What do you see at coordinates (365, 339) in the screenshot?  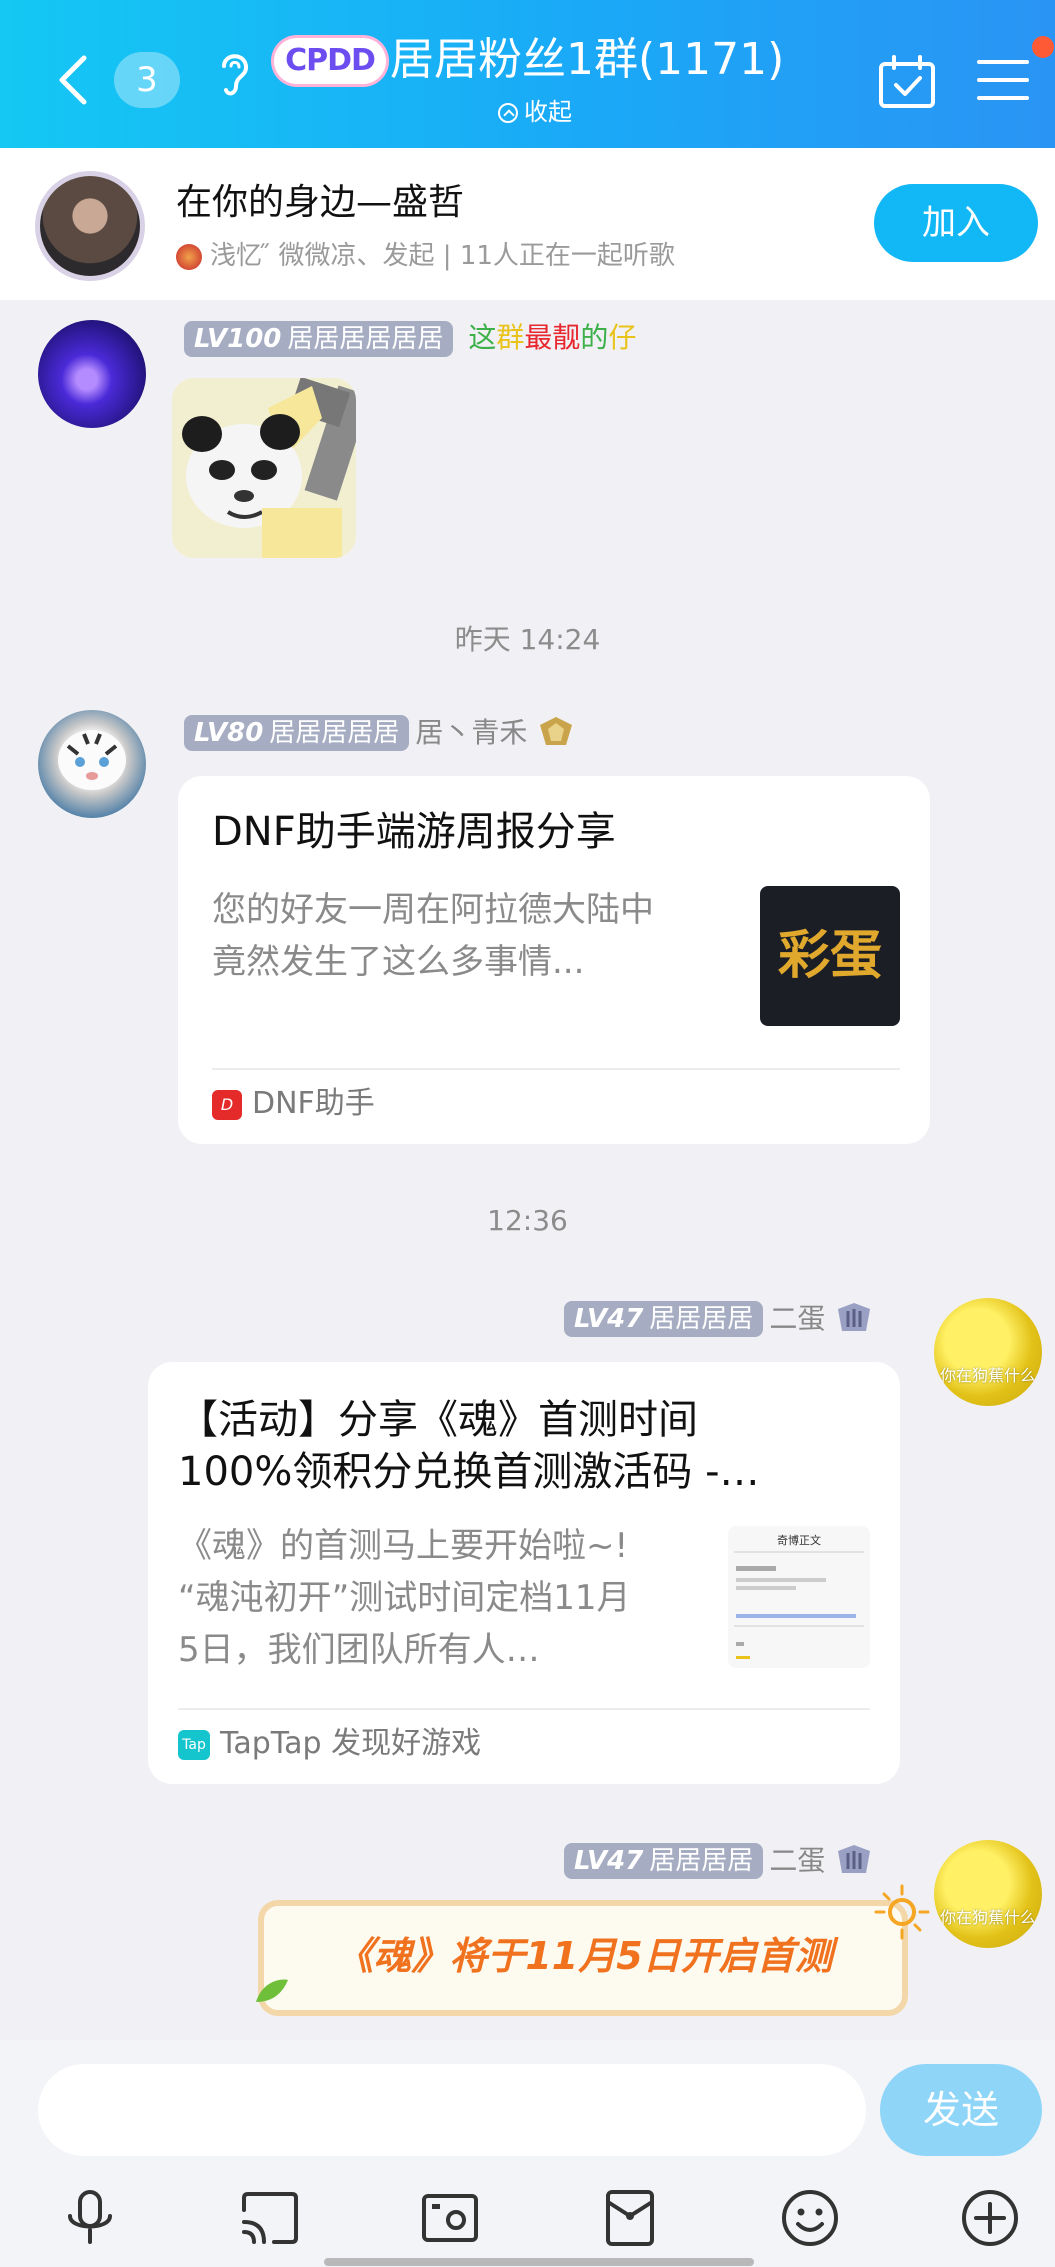 I see `member-title: 居居居居居居` at bounding box center [365, 339].